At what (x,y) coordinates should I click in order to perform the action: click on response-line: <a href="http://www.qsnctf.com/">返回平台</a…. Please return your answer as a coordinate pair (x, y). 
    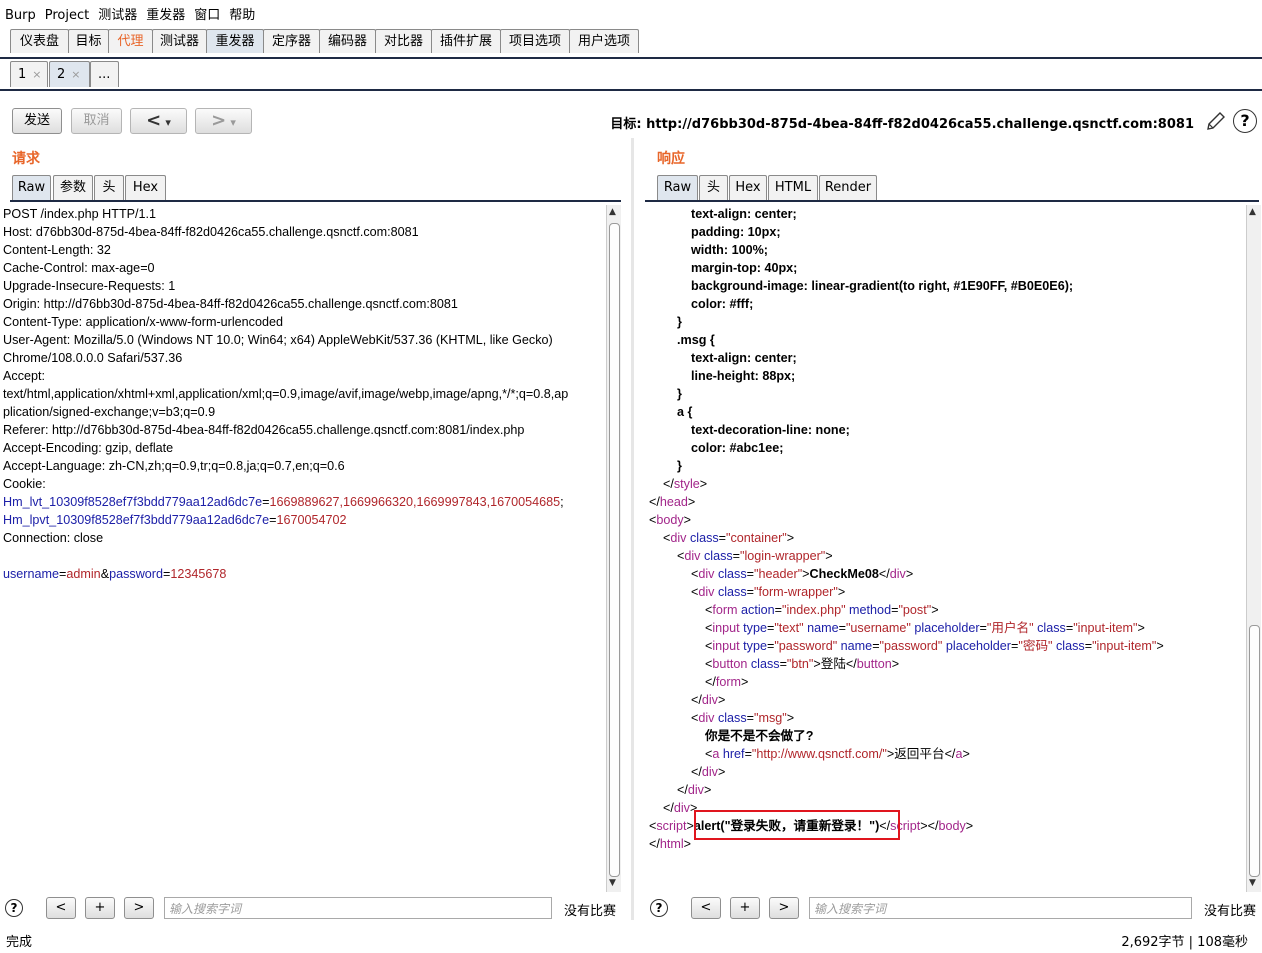
    Looking at the image, I should click on (947, 754).